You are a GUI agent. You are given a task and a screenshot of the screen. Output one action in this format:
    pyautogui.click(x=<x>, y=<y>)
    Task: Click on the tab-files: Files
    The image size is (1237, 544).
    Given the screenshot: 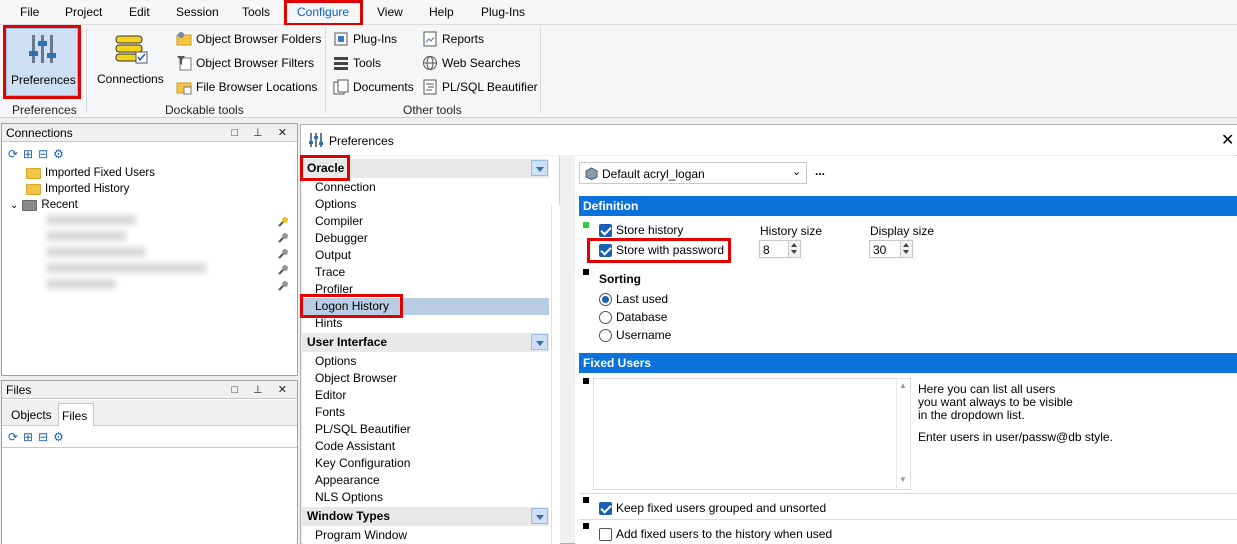 What is the action you would take?
    pyautogui.click(x=76, y=414)
    